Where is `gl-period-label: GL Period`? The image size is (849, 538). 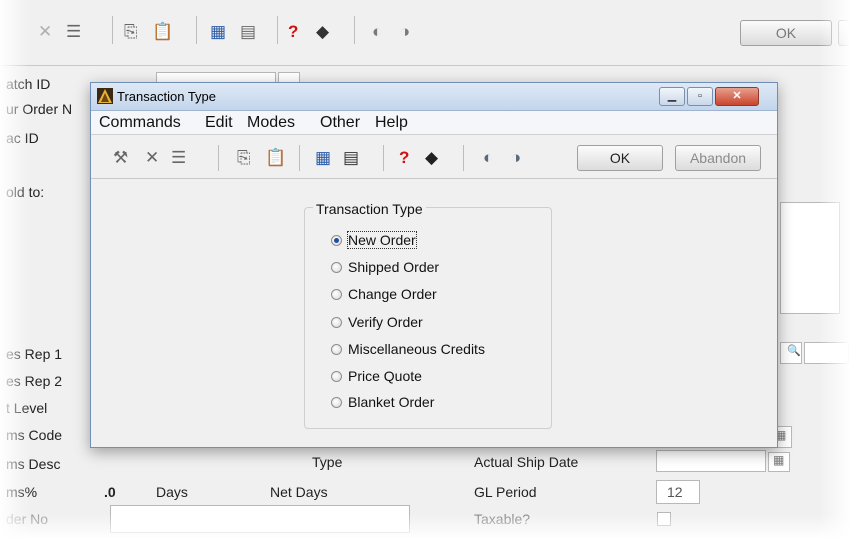 gl-period-label: GL Period is located at coordinates (505, 492).